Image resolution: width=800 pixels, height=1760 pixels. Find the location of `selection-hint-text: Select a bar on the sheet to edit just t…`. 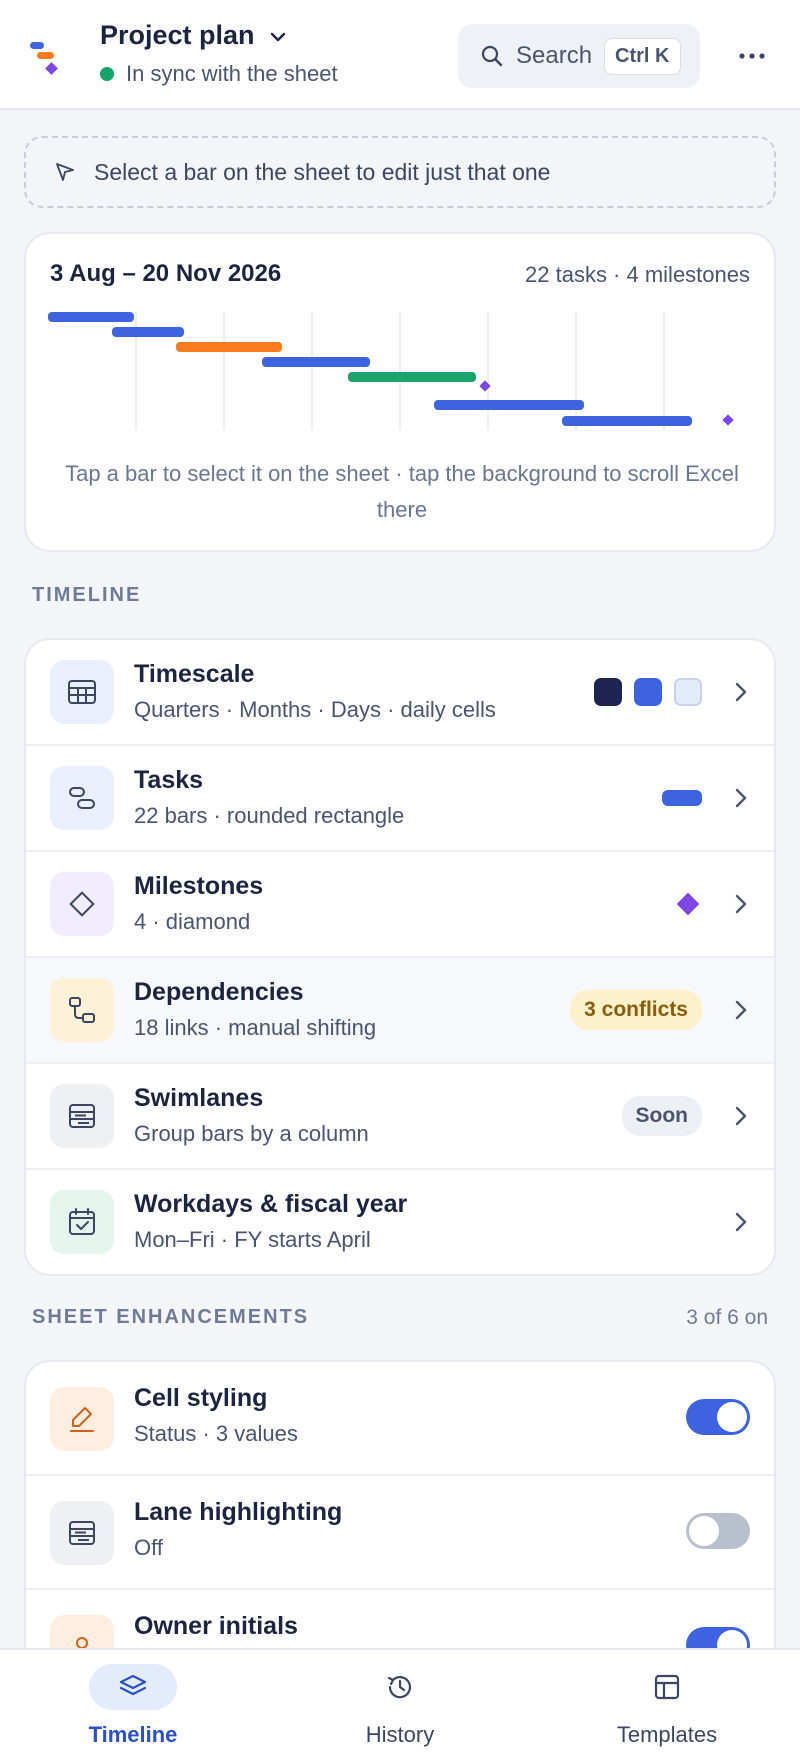

selection-hint-text: Select a bar on the sheet to edit just t… is located at coordinates (322, 171).